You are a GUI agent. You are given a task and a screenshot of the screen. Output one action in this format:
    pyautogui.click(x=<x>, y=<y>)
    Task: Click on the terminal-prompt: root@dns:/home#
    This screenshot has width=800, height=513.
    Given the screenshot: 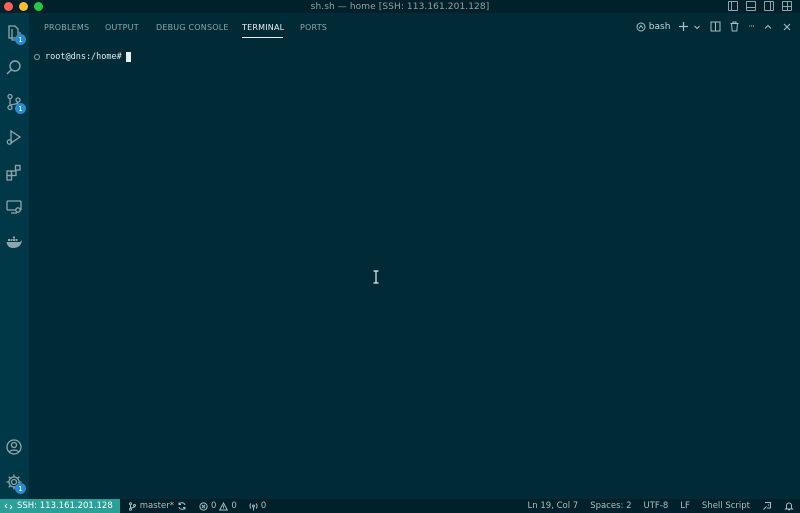 What is the action you would take?
    pyautogui.click(x=83, y=57)
    